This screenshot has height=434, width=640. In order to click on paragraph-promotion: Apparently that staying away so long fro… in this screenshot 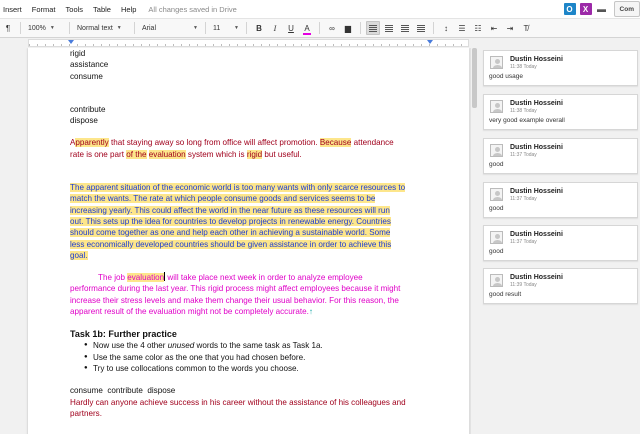, I will do `click(259, 148)`.